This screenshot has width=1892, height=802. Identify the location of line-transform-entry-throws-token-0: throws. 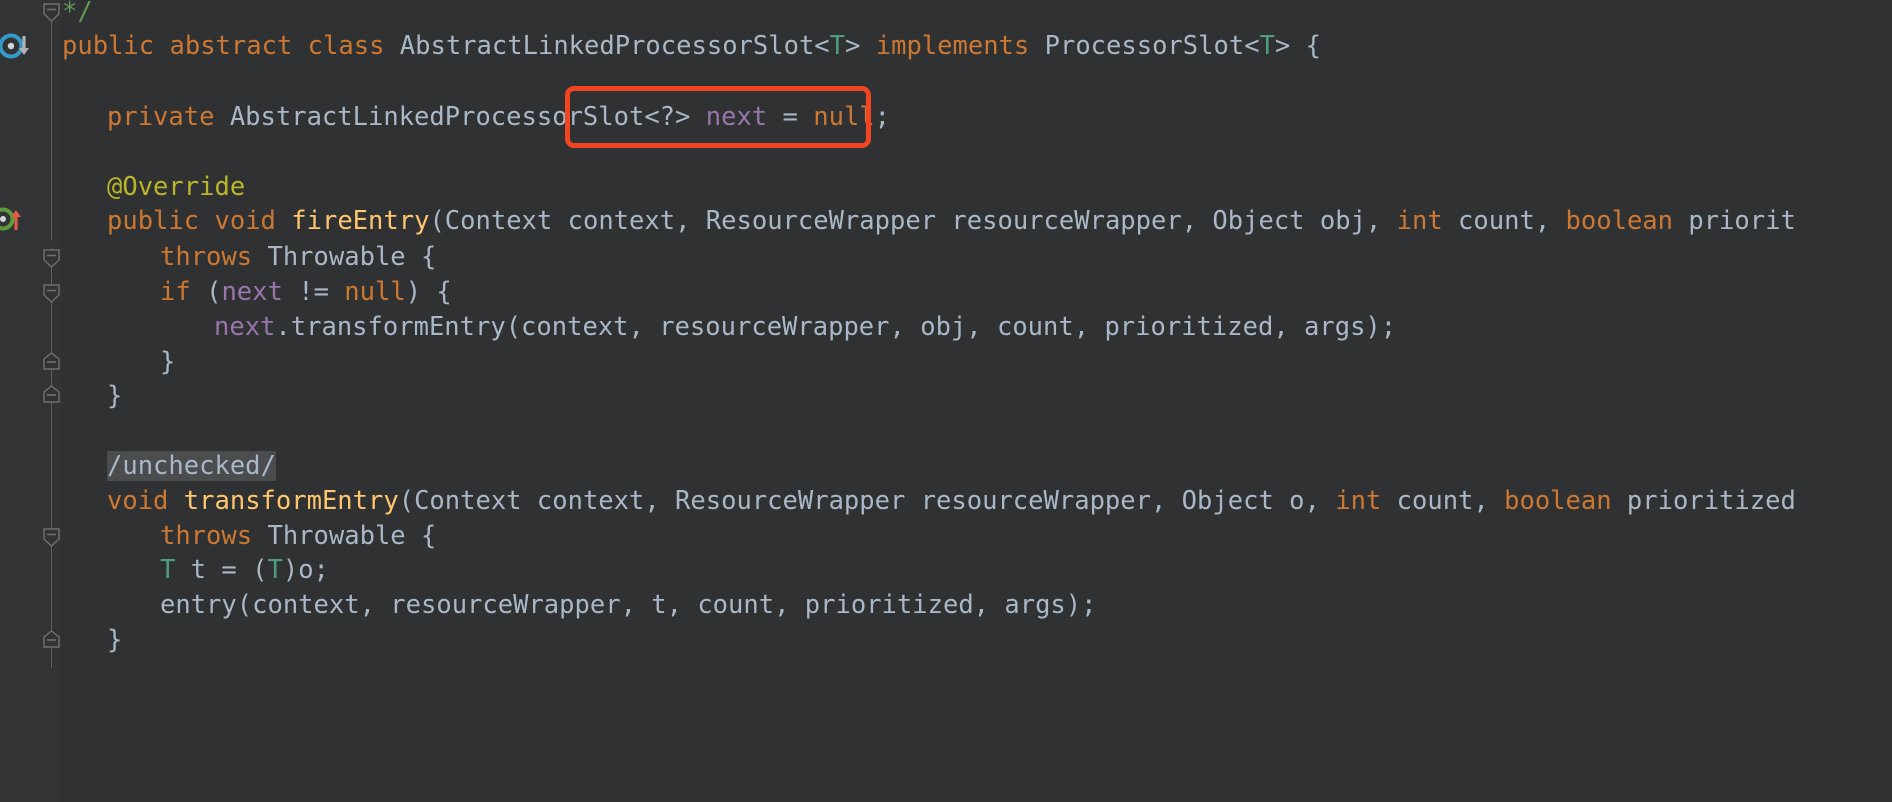
(206, 536).